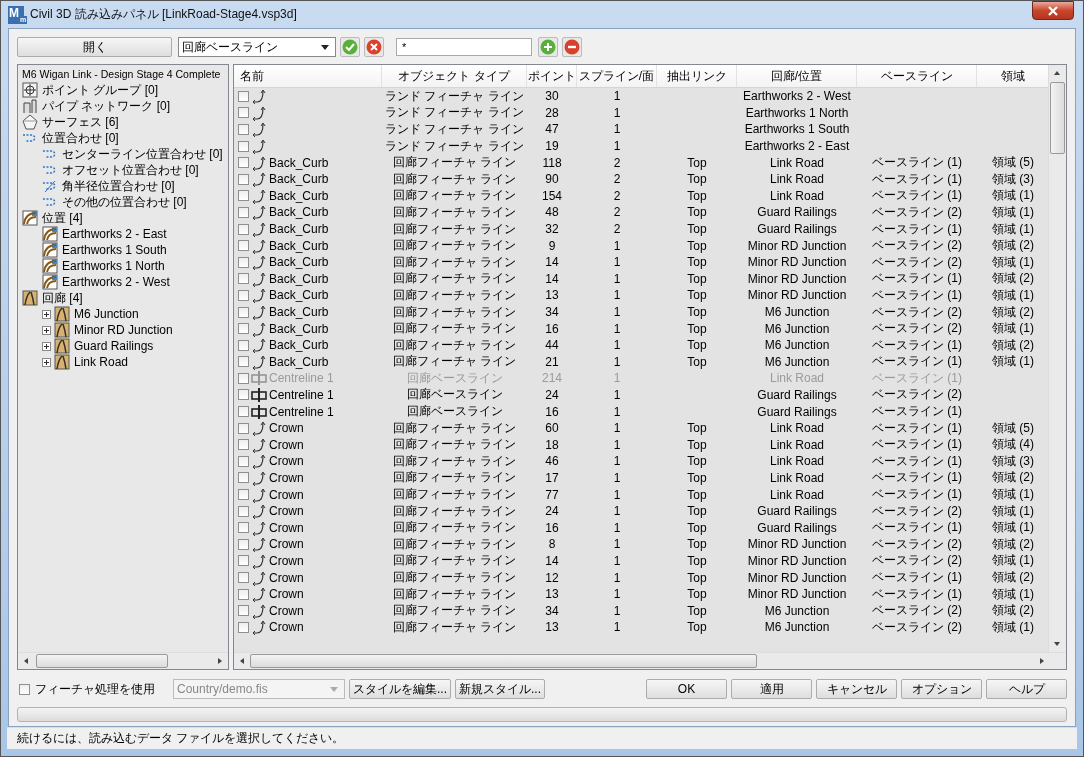 The width and height of the screenshot is (1084, 757). I want to click on table-cell: 領域 (1), so click(1013, 361).